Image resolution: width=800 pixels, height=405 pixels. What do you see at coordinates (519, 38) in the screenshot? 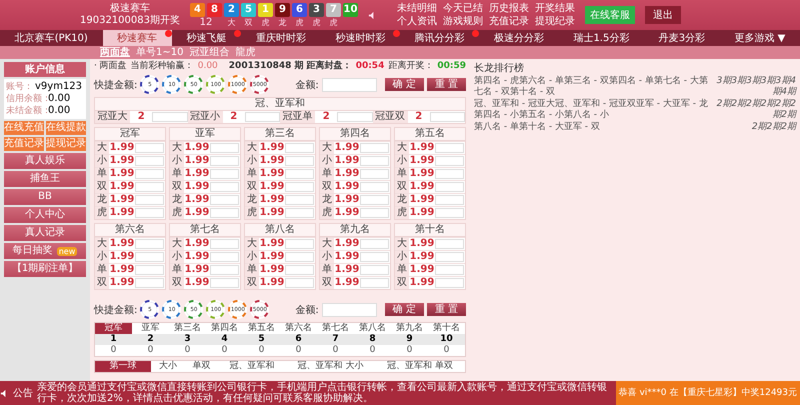
I see `game-tab: 极速分分彩` at bounding box center [519, 38].